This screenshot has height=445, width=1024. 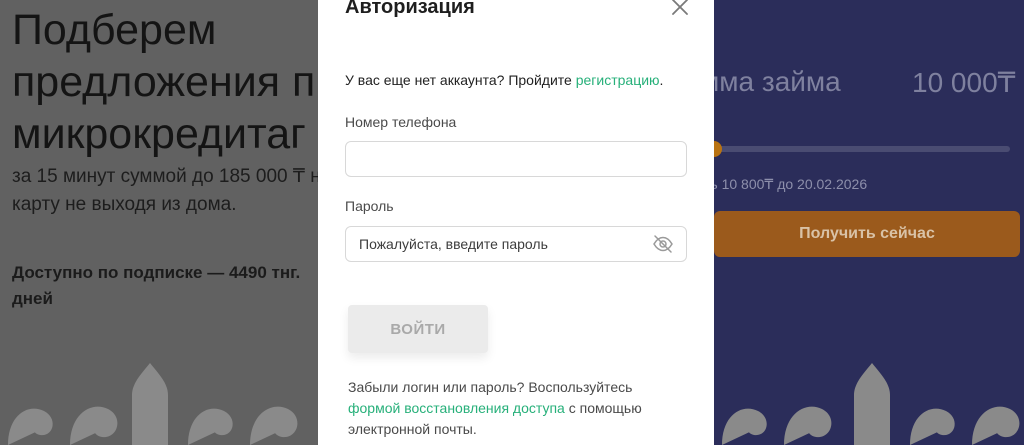 I want to click on loan-amount-value: 10 000₸, so click(x=964, y=82).